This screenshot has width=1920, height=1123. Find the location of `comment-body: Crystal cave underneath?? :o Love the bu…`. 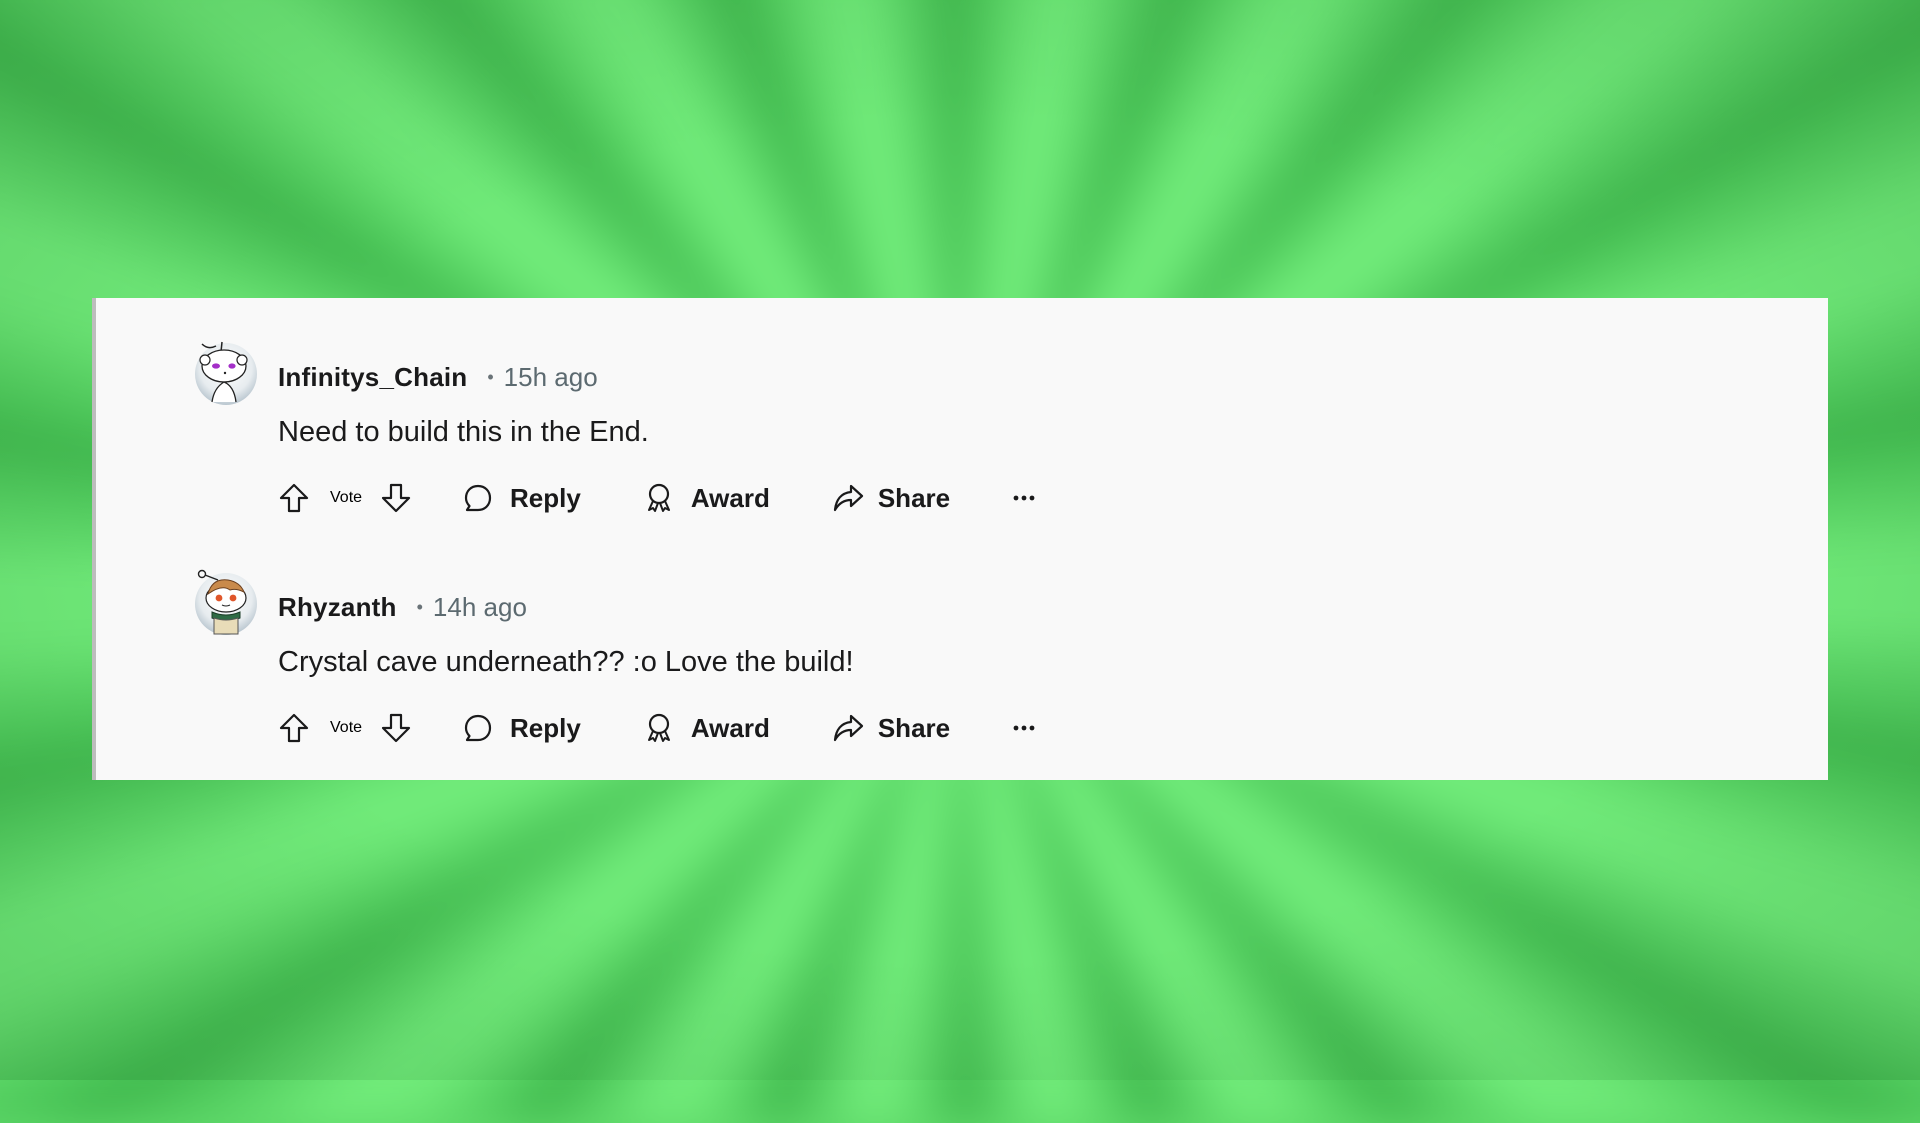

comment-body: Crystal cave underneath?? :o Love the bu… is located at coordinates (566, 662).